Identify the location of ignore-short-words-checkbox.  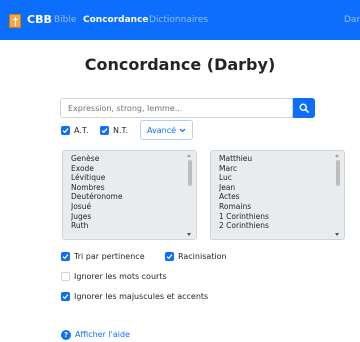
(65, 276).